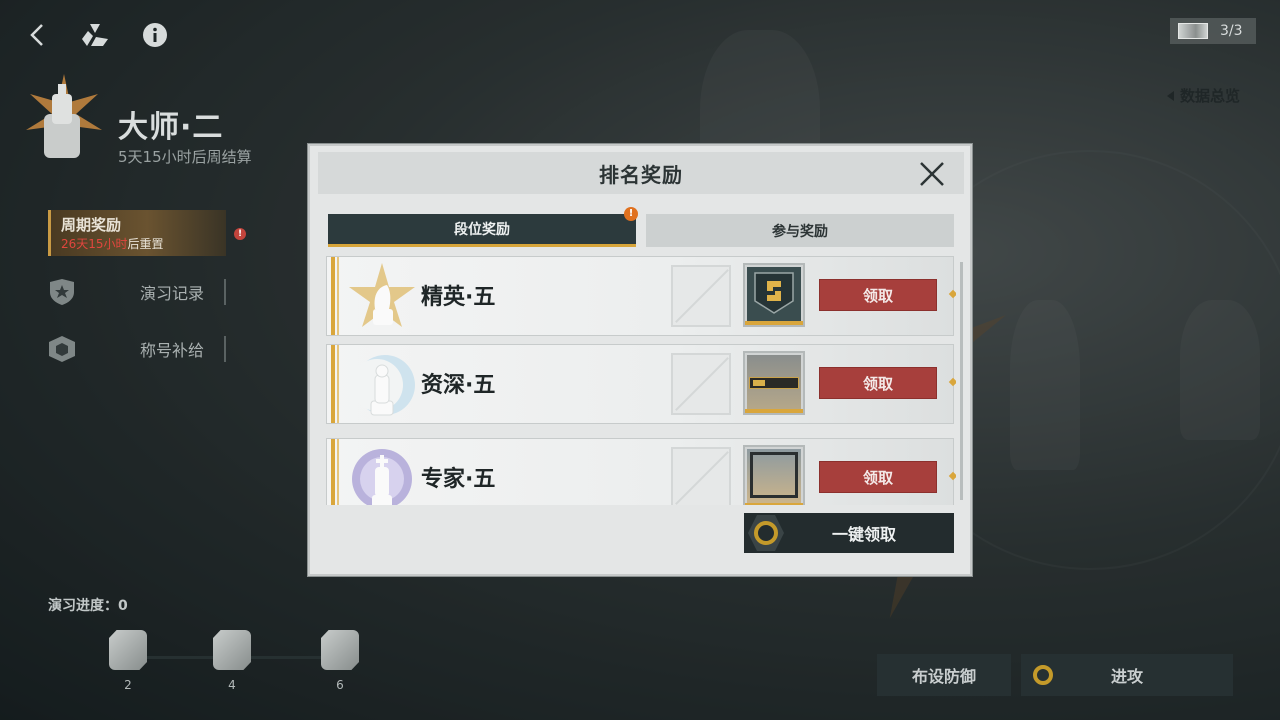  Describe the element at coordinates (458, 297) in the screenshot. I see `tier-name: 精英·五` at that location.